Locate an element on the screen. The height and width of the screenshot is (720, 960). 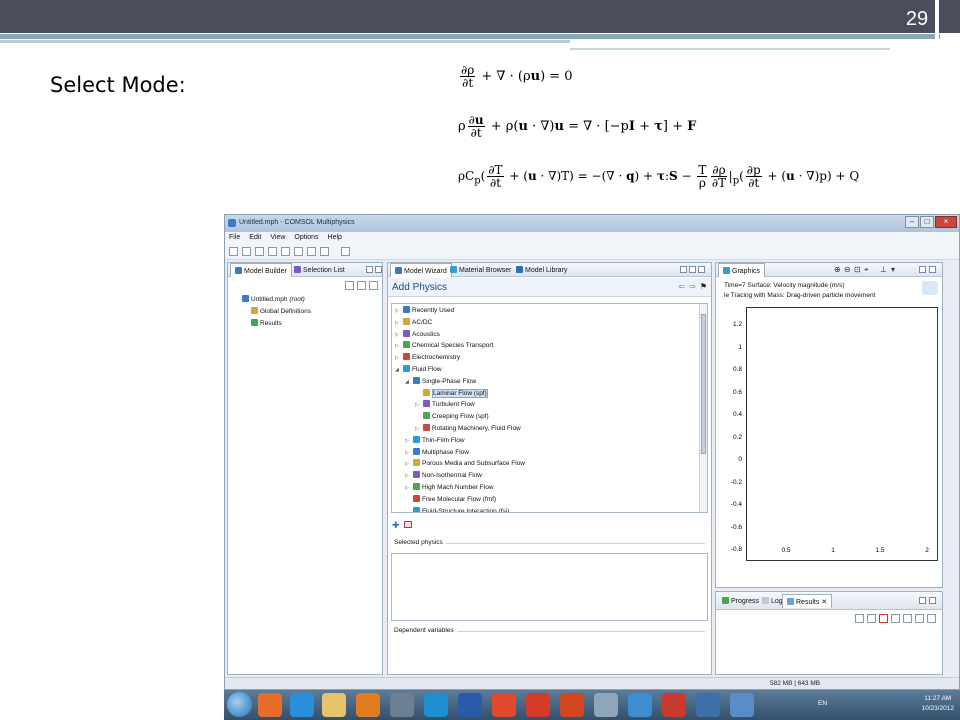
tab-selection-list: Selection List is located at coordinates (319, 270).